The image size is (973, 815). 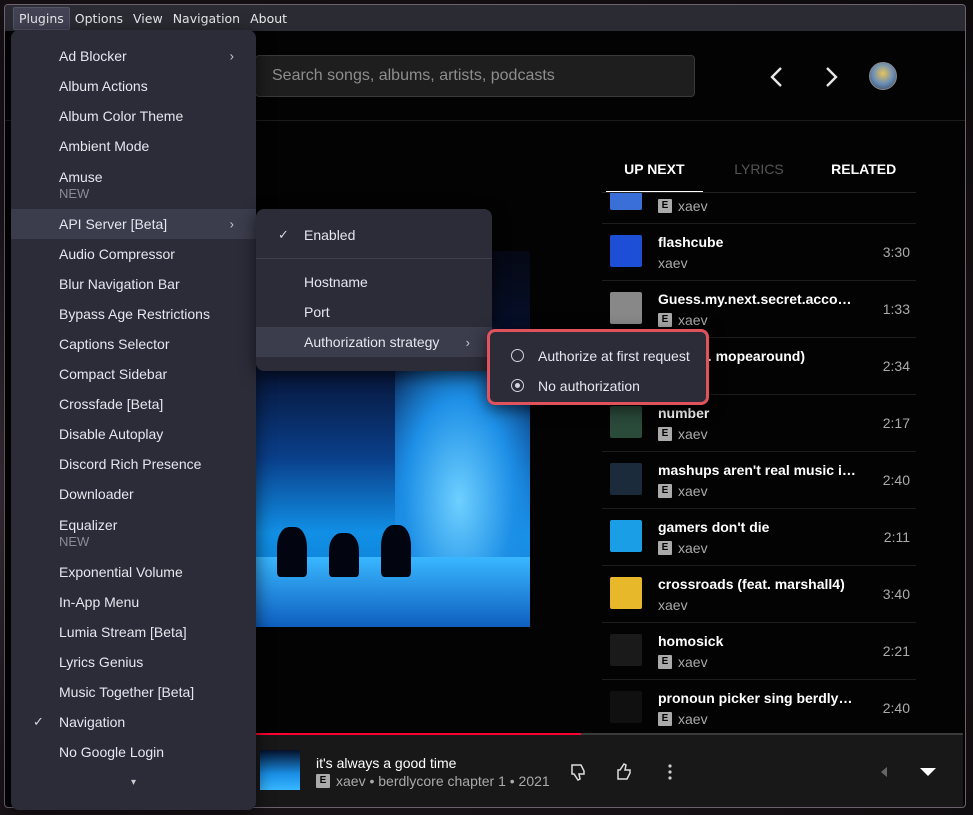 What do you see at coordinates (896, 651) in the screenshot?
I see `track-duration: 2:21` at bounding box center [896, 651].